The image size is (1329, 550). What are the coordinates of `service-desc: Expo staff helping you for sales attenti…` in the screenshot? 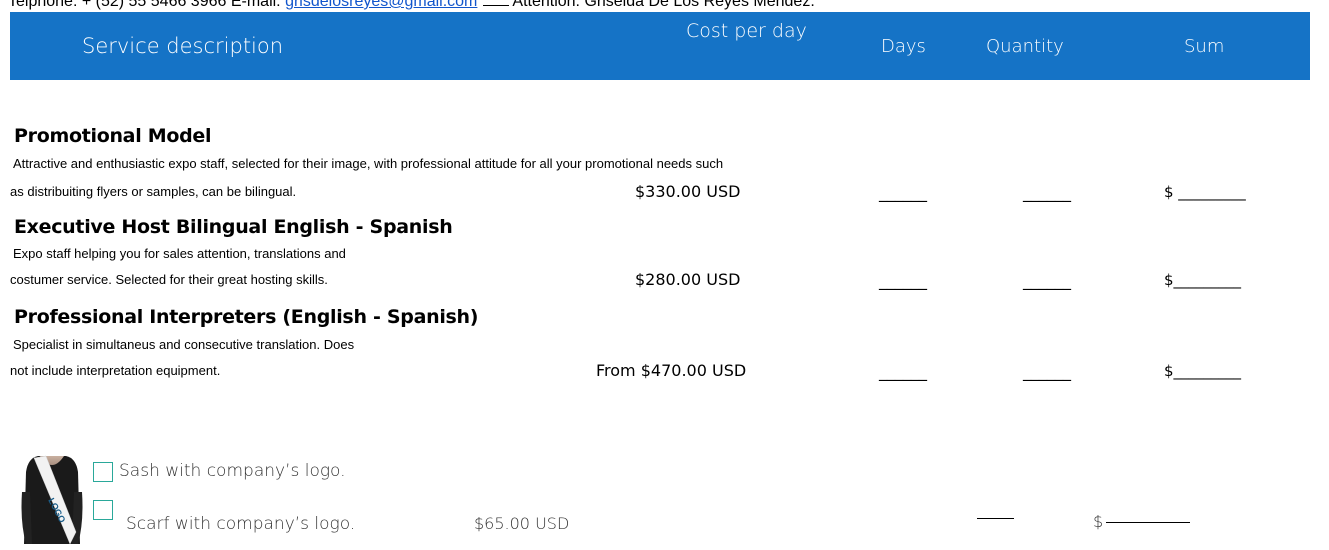 It's located at (179, 253).